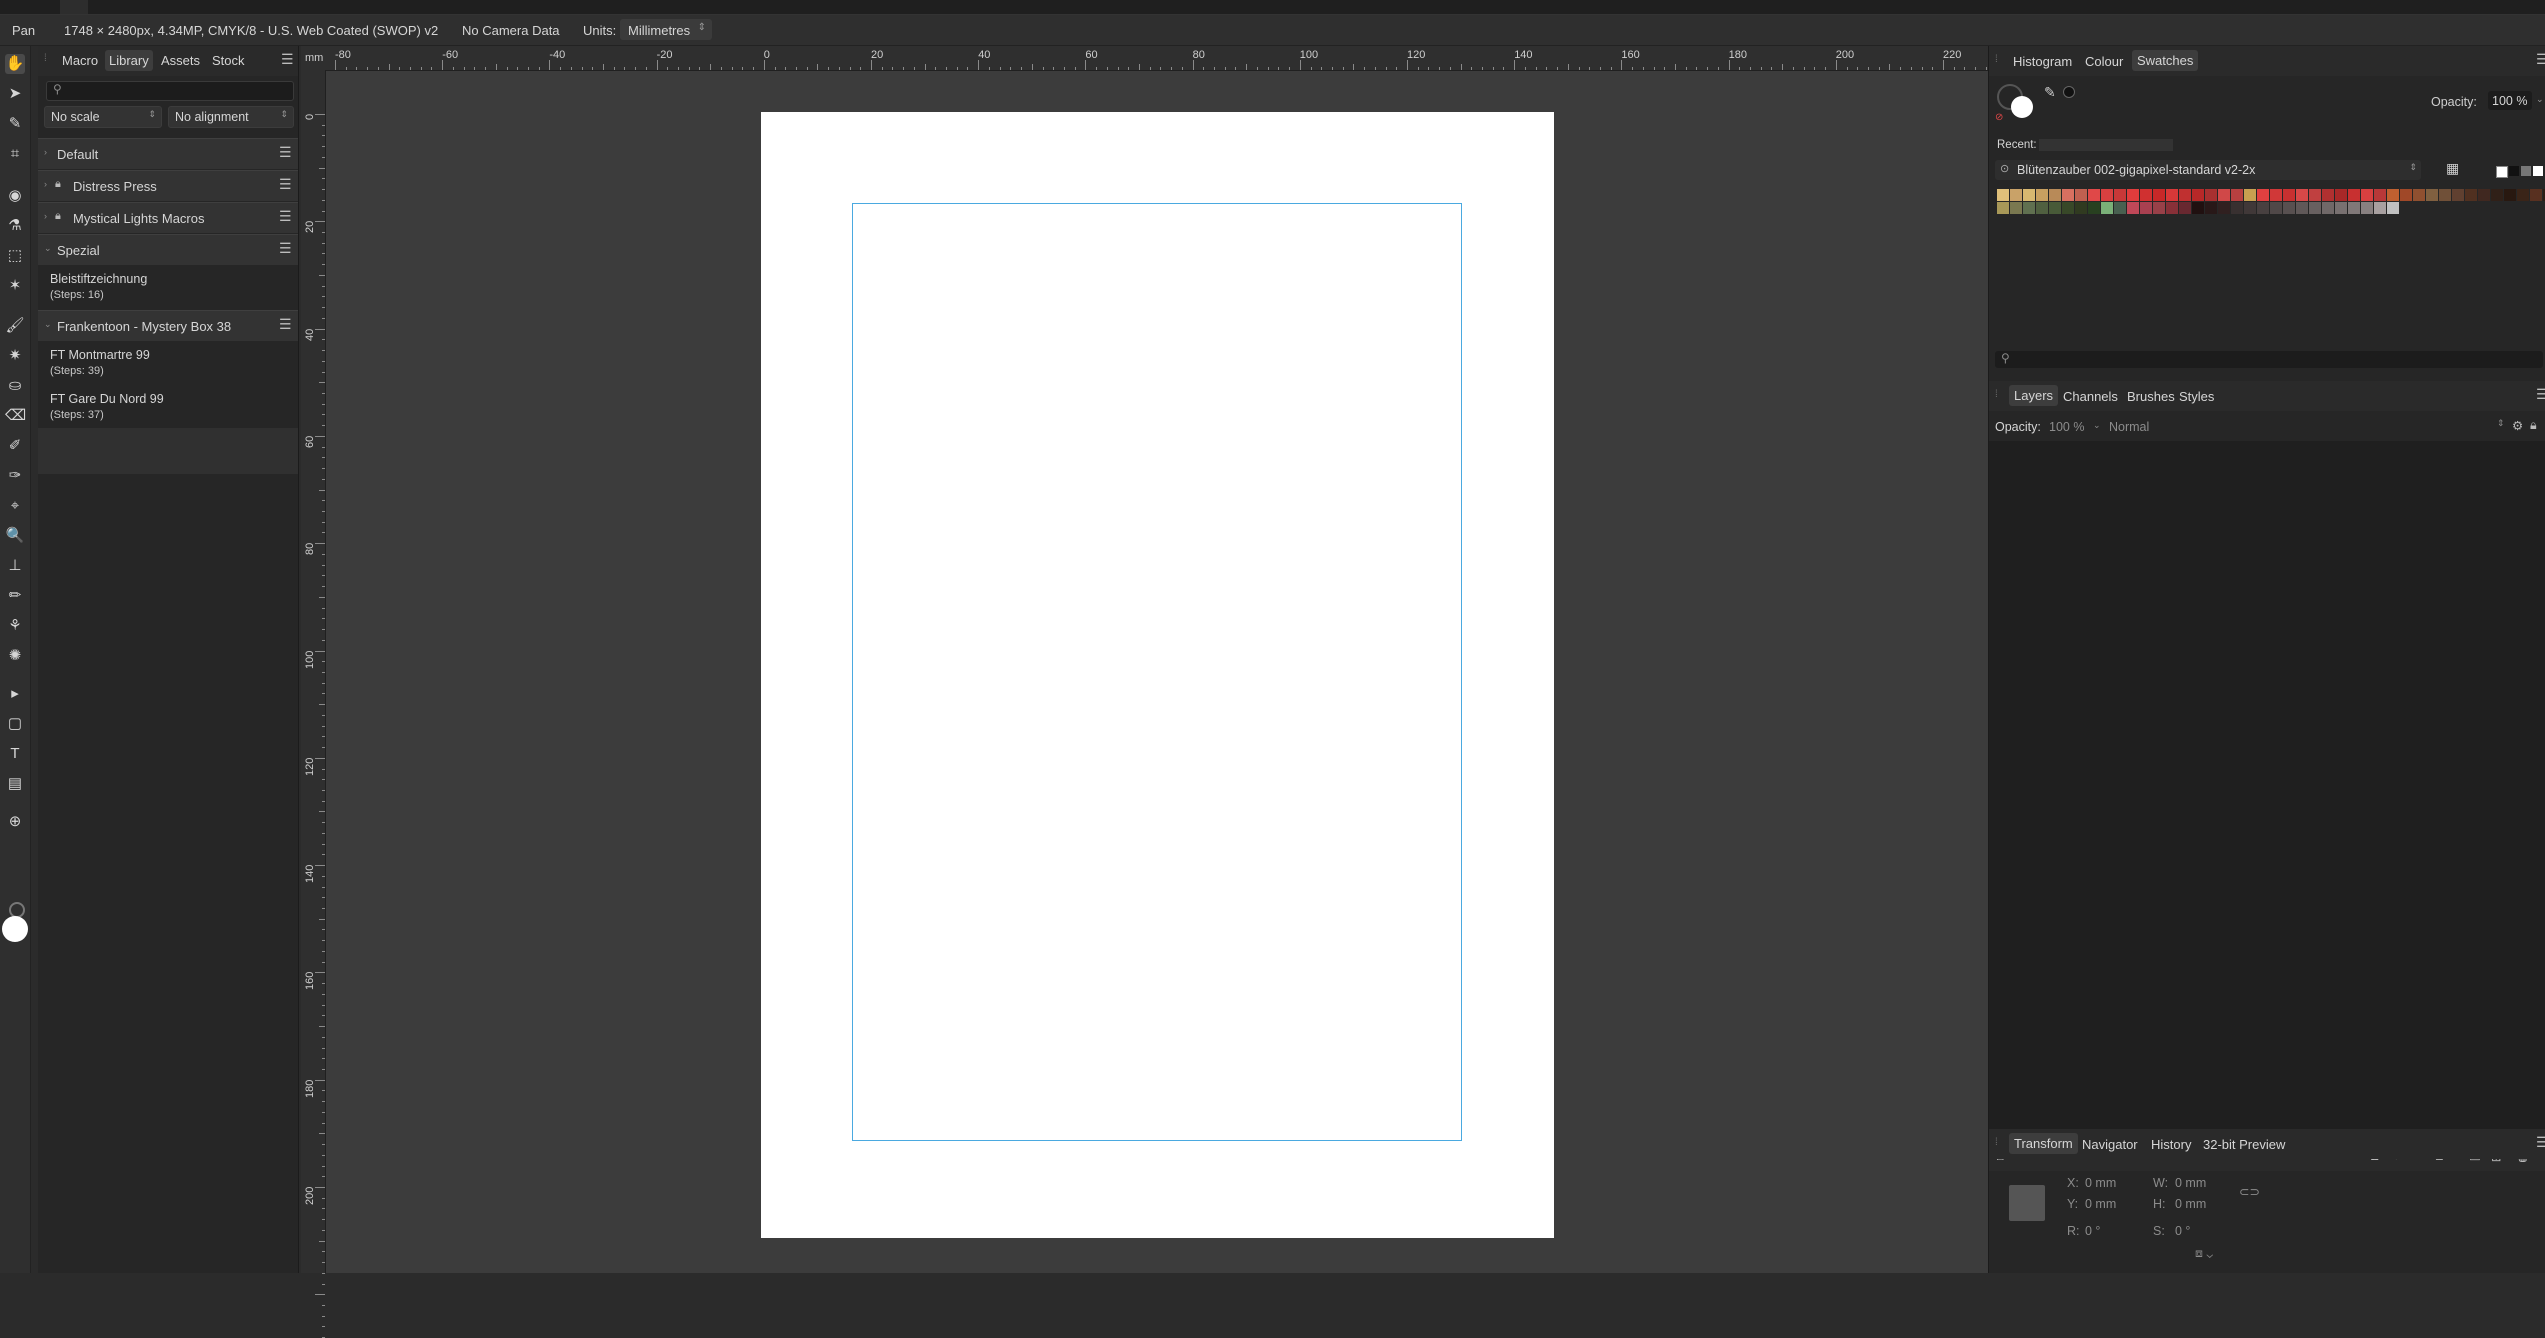  Describe the element at coordinates (2066, 427) in the screenshot. I see `layer-opacity-value: 100 %` at that location.